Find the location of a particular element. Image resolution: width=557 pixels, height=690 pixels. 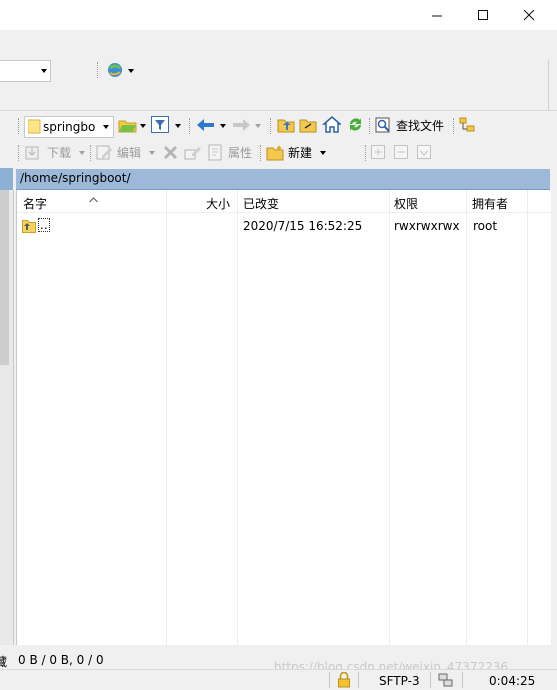

properties-label: 属性 is located at coordinates (240, 153).